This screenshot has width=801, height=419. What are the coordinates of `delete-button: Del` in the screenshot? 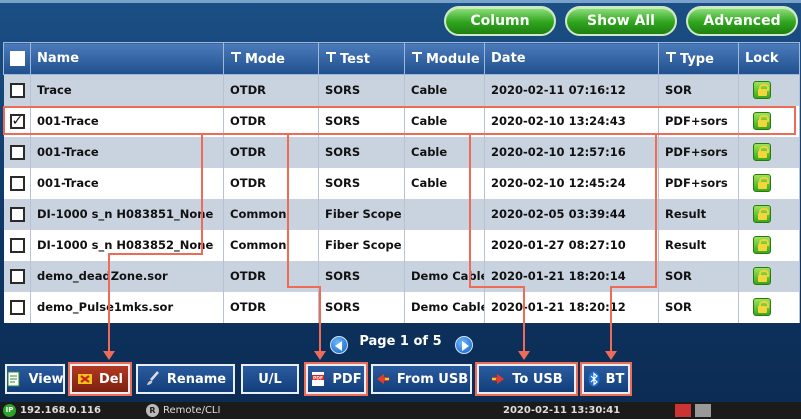 It's located at (100, 379).